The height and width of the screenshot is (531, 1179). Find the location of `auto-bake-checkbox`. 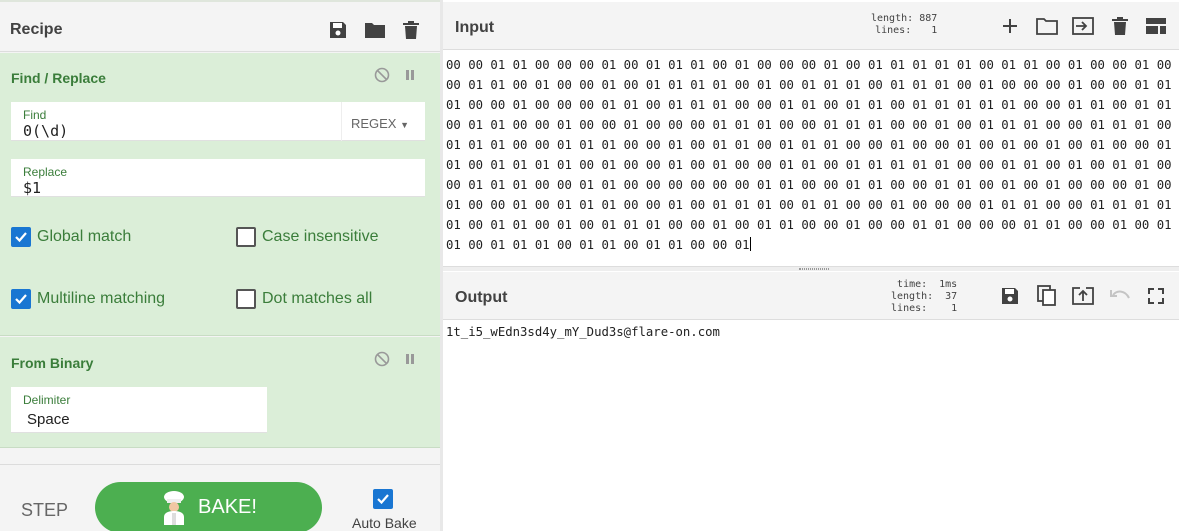

auto-bake-checkbox is located at coordinates (383, 499).